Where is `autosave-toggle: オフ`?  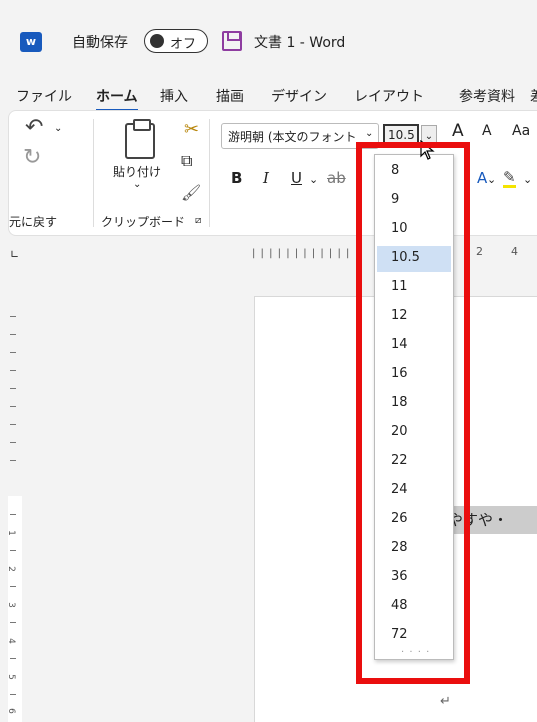 autosave-toggle: オフ is located at coordinates (176, 41).